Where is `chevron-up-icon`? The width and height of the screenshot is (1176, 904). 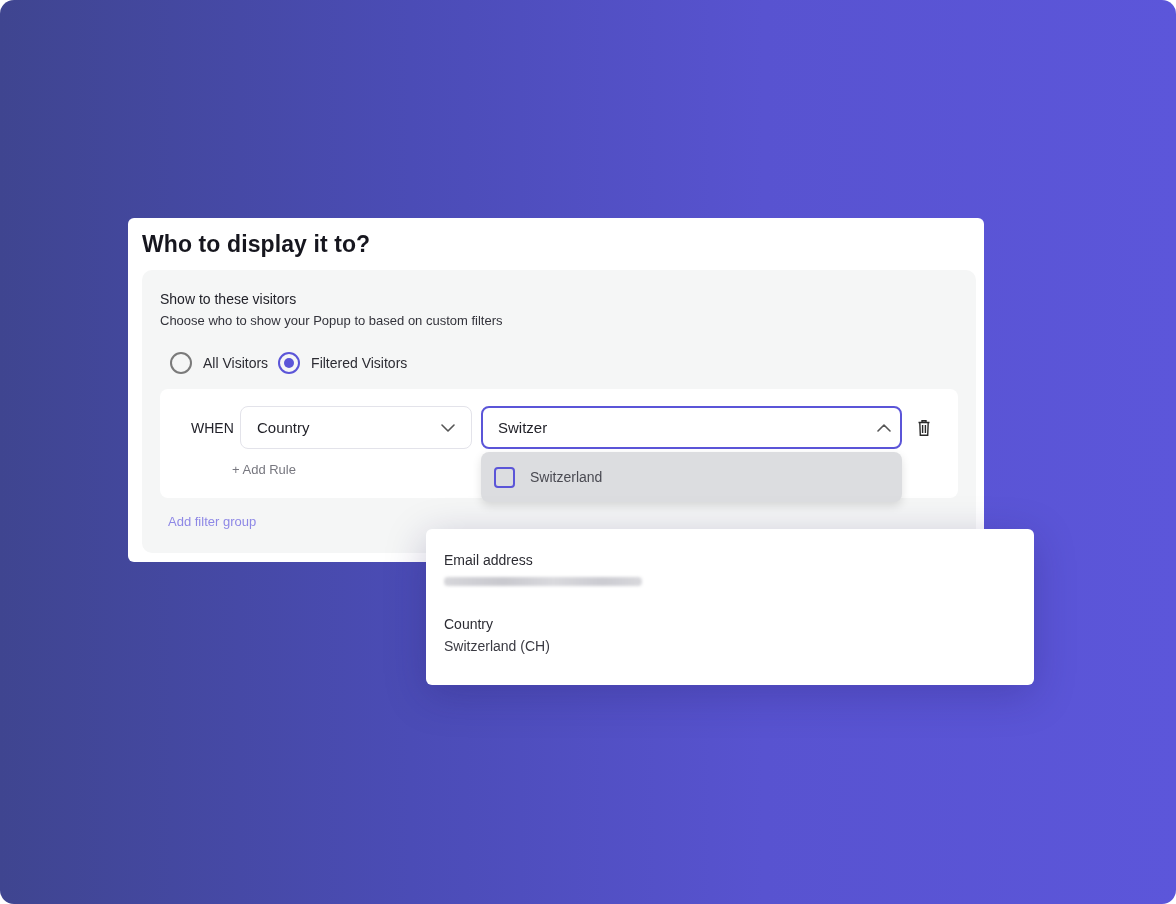 chevron-up-icon is located at coordinates (884, 427).